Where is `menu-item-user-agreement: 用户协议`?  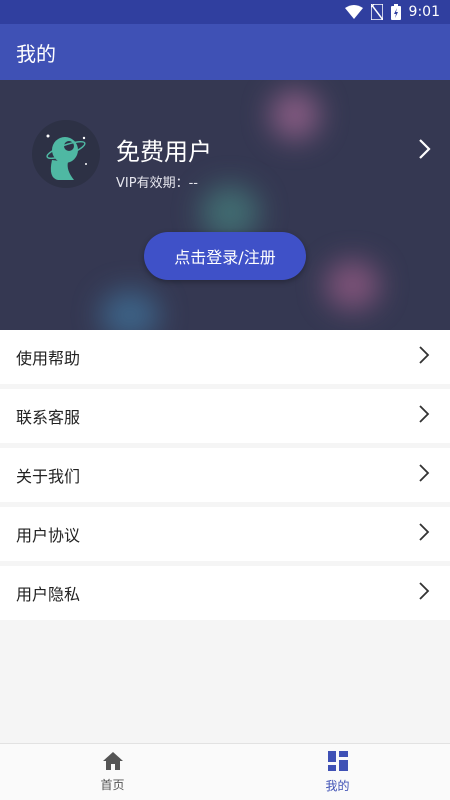 menu-item-user-agreement: 用户协议 is located at coordinates (225, 534).